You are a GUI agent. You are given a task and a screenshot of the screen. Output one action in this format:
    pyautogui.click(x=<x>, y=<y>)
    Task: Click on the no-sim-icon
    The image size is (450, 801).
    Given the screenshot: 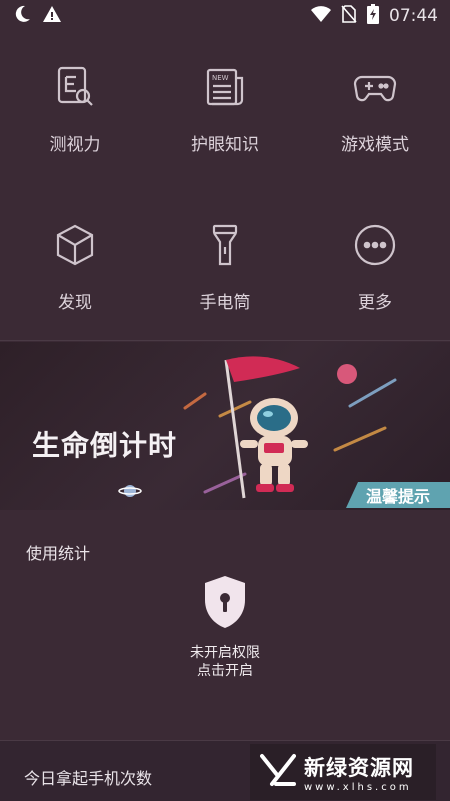 What is the action you would take?
    pyautogui.click(x=349, y=16)
    